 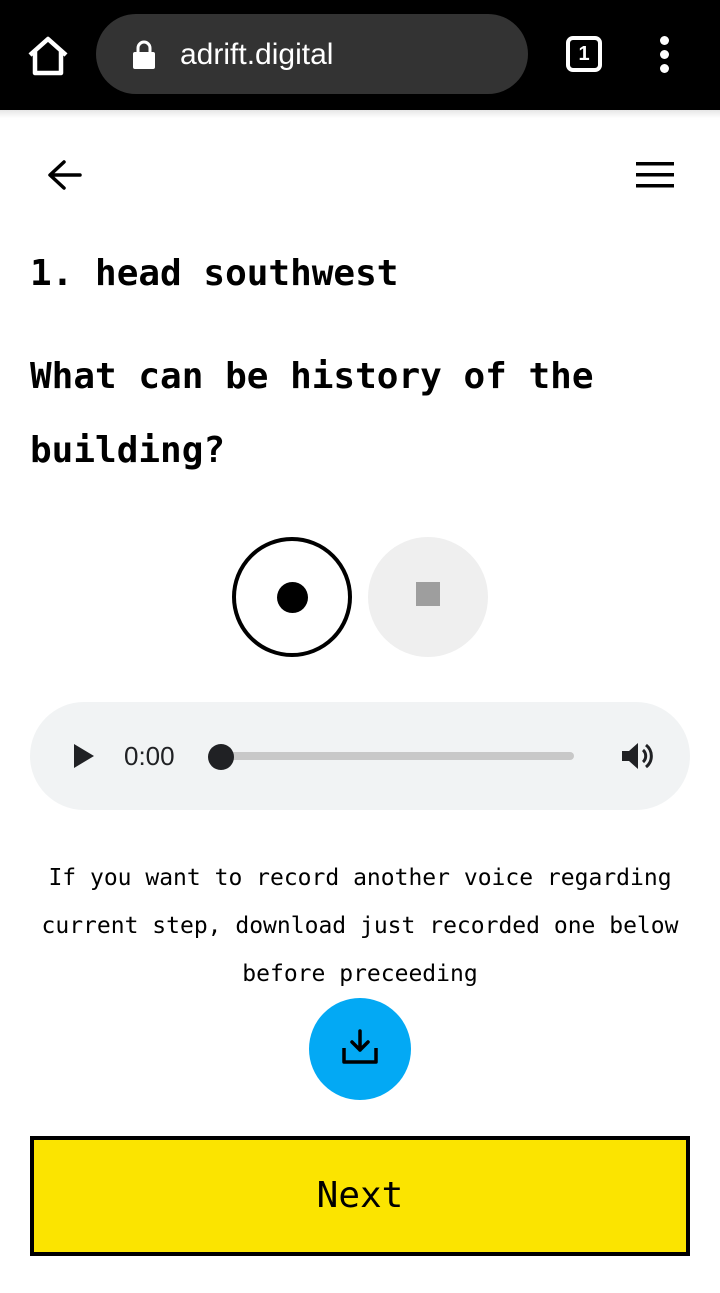 What do you see at coordinates (214, 273) in the screenshot?
I see `step-title: 1. head southwest` at bounding box center [214, 273].